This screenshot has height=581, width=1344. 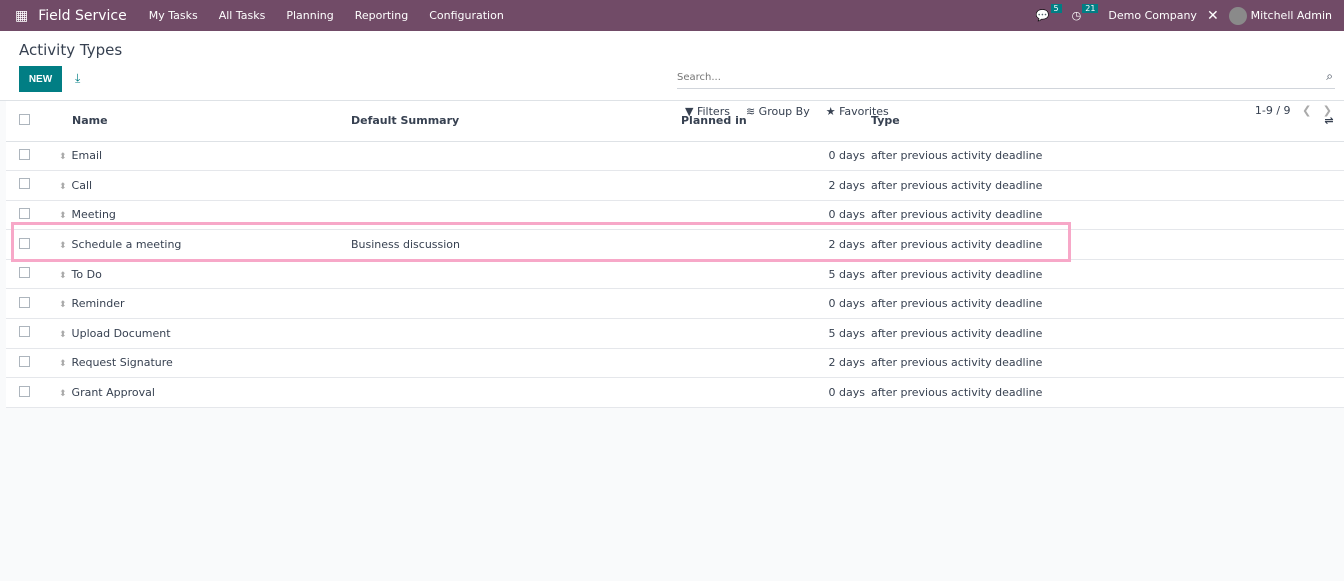 What do you see at coordinates (987, 77) in the screenshot?
I see `search-input` at bounding box center [987, 77].